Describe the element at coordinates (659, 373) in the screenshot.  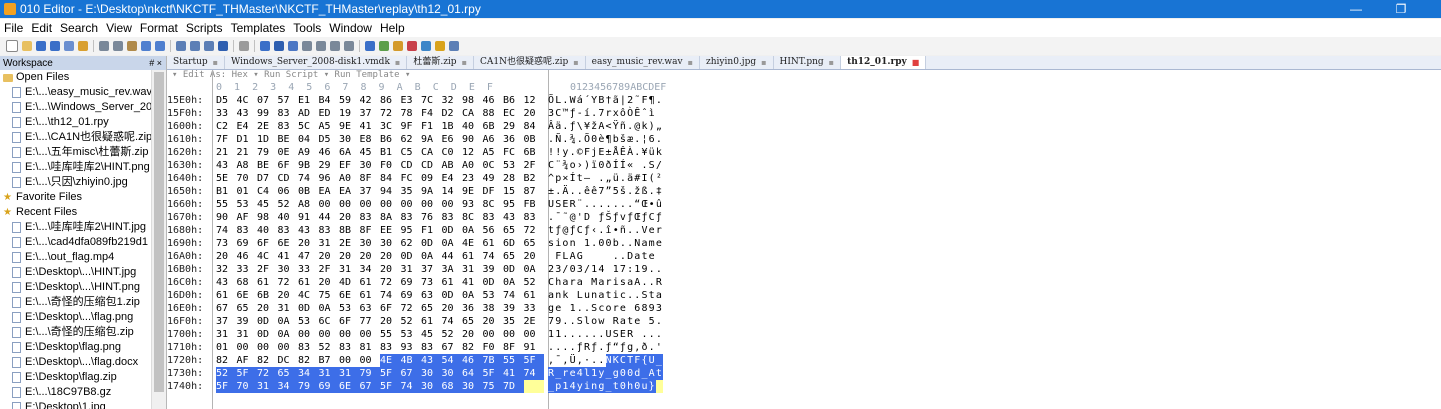
I see `ascii-char: t` at that location.